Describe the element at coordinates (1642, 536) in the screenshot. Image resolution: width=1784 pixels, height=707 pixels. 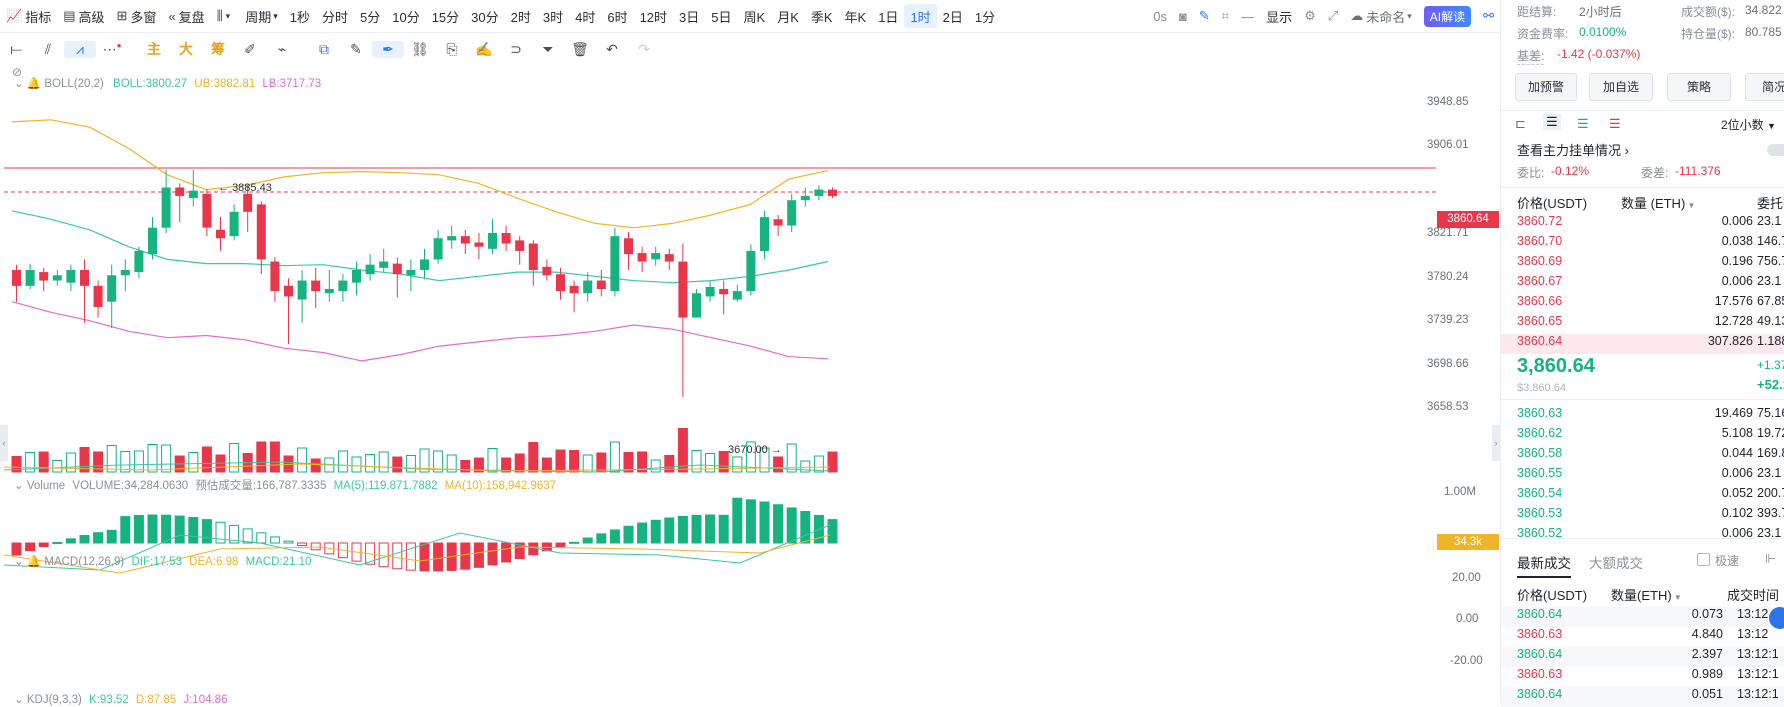
I see `orderbook-row: 3860.52 0.006 23.1` at that location.